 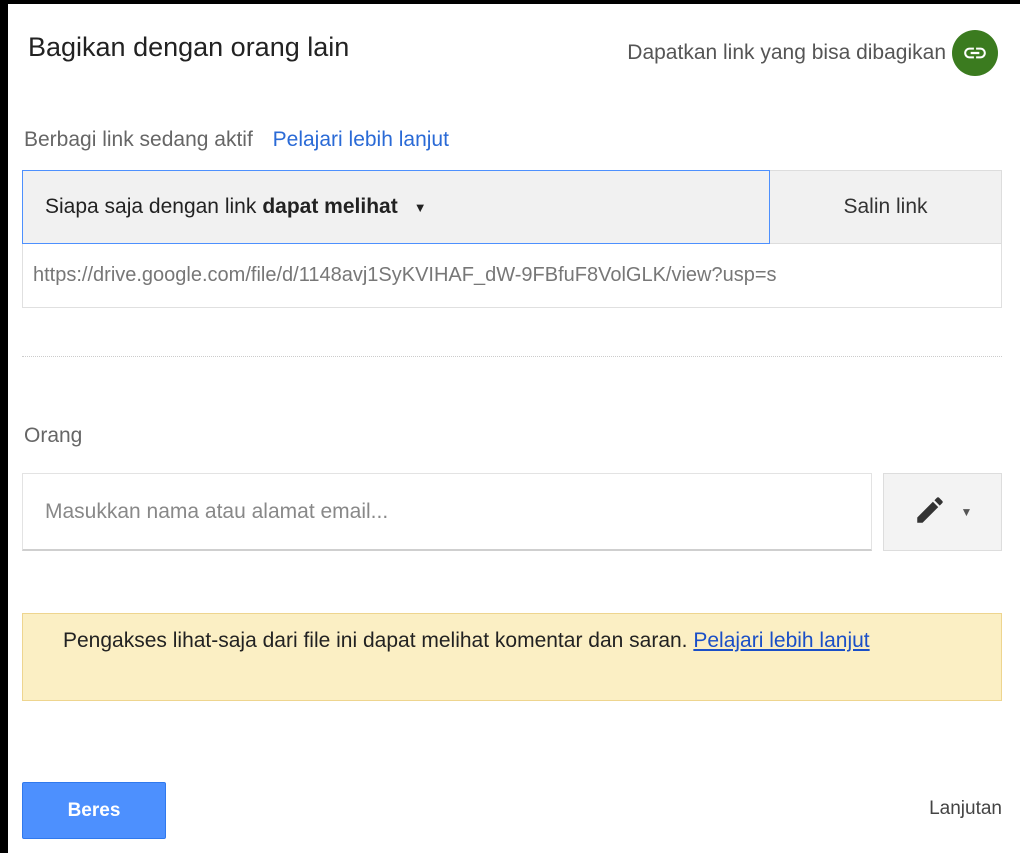 What do you see at coordinates (361, 139) in the screenshot?
I see `learn-more-link: Pelajari lebih lanjut` at bounding box center [361, 139].